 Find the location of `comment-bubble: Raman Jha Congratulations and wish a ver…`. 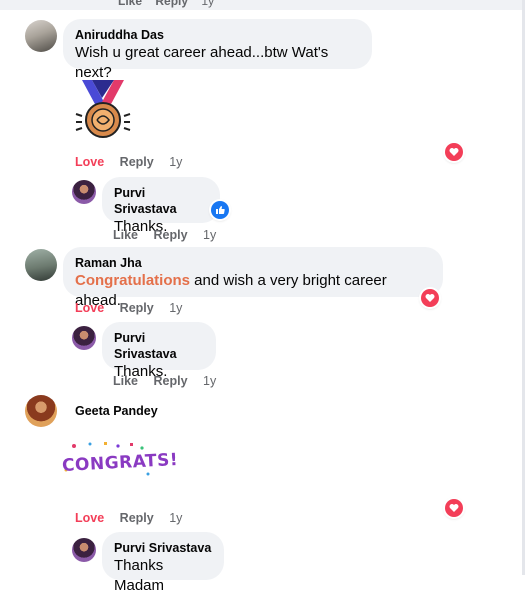

comment-bubble: Raman Jha Congratulations and wish a ver… is located at coordinates (253, 278).